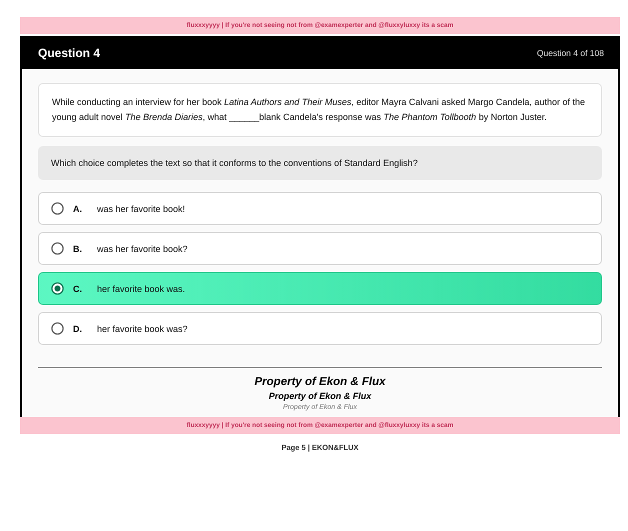 The width and height of the screenshot is (628, 531). Describe the element at coordinates (320, 248) in the screenshot. I see `answer-choice: B. was her favorite book?` at that location.